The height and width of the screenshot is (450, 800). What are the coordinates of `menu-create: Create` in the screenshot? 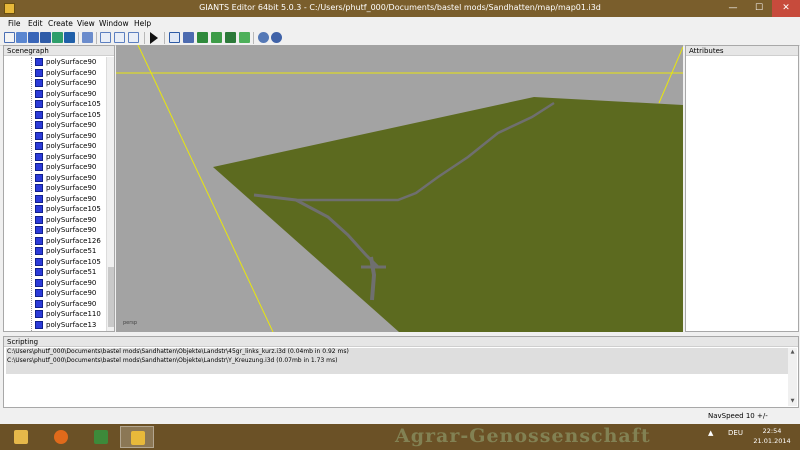 It's located at (60, 23).